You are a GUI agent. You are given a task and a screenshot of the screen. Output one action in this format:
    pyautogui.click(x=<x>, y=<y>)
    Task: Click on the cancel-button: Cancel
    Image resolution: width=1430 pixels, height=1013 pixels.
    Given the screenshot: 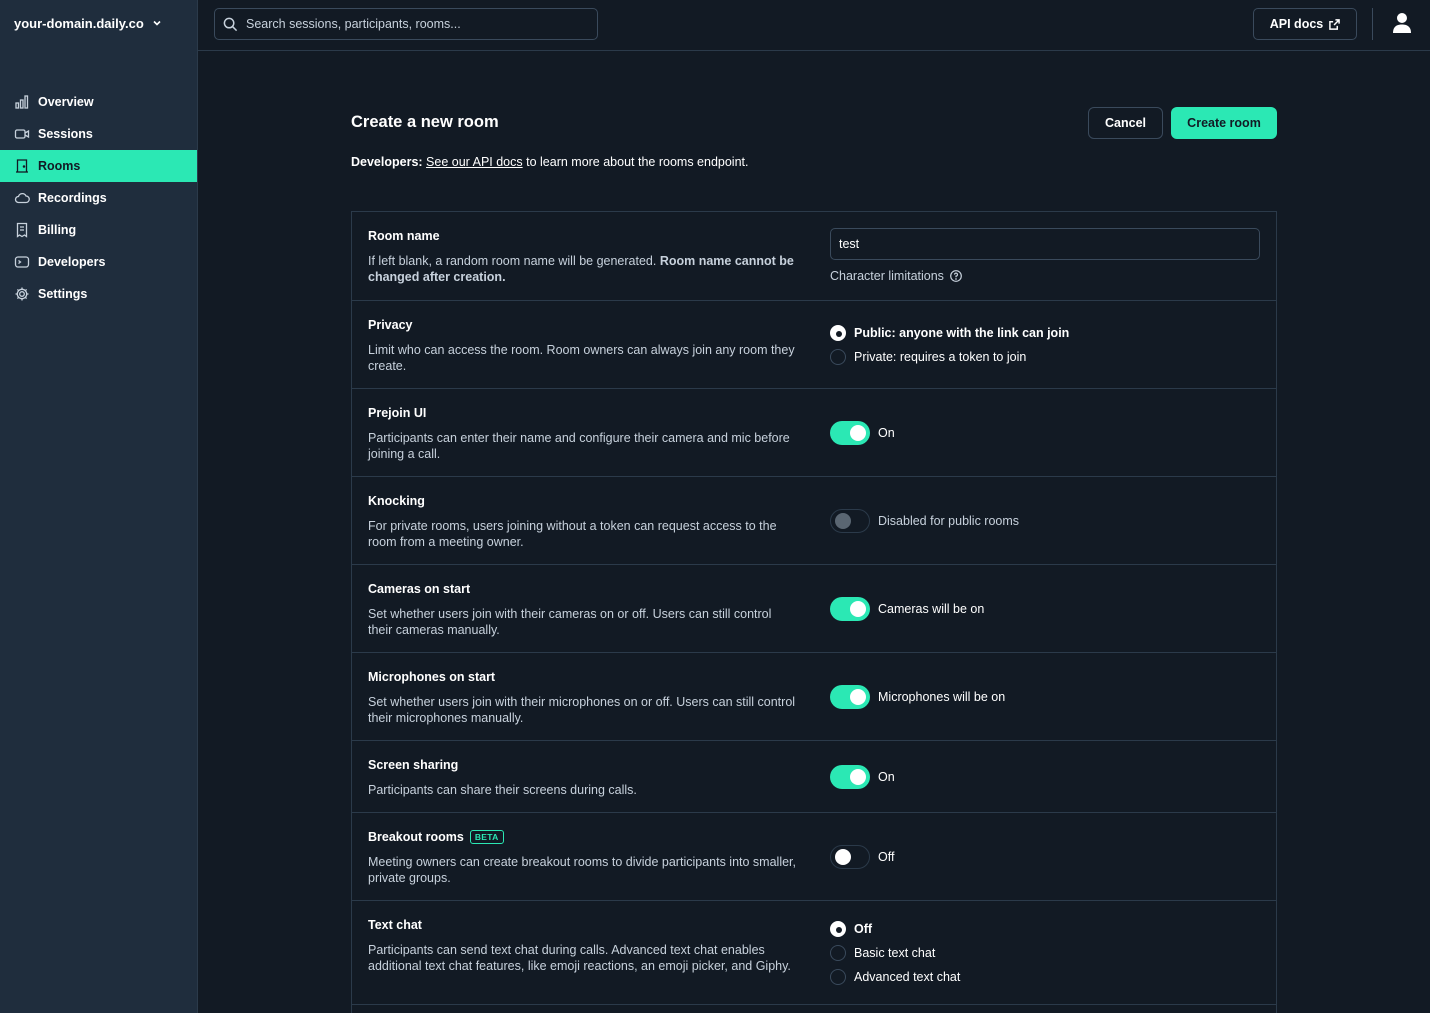 What is the action you would take?
    pyautogui.click(x=1125, y=123)
    